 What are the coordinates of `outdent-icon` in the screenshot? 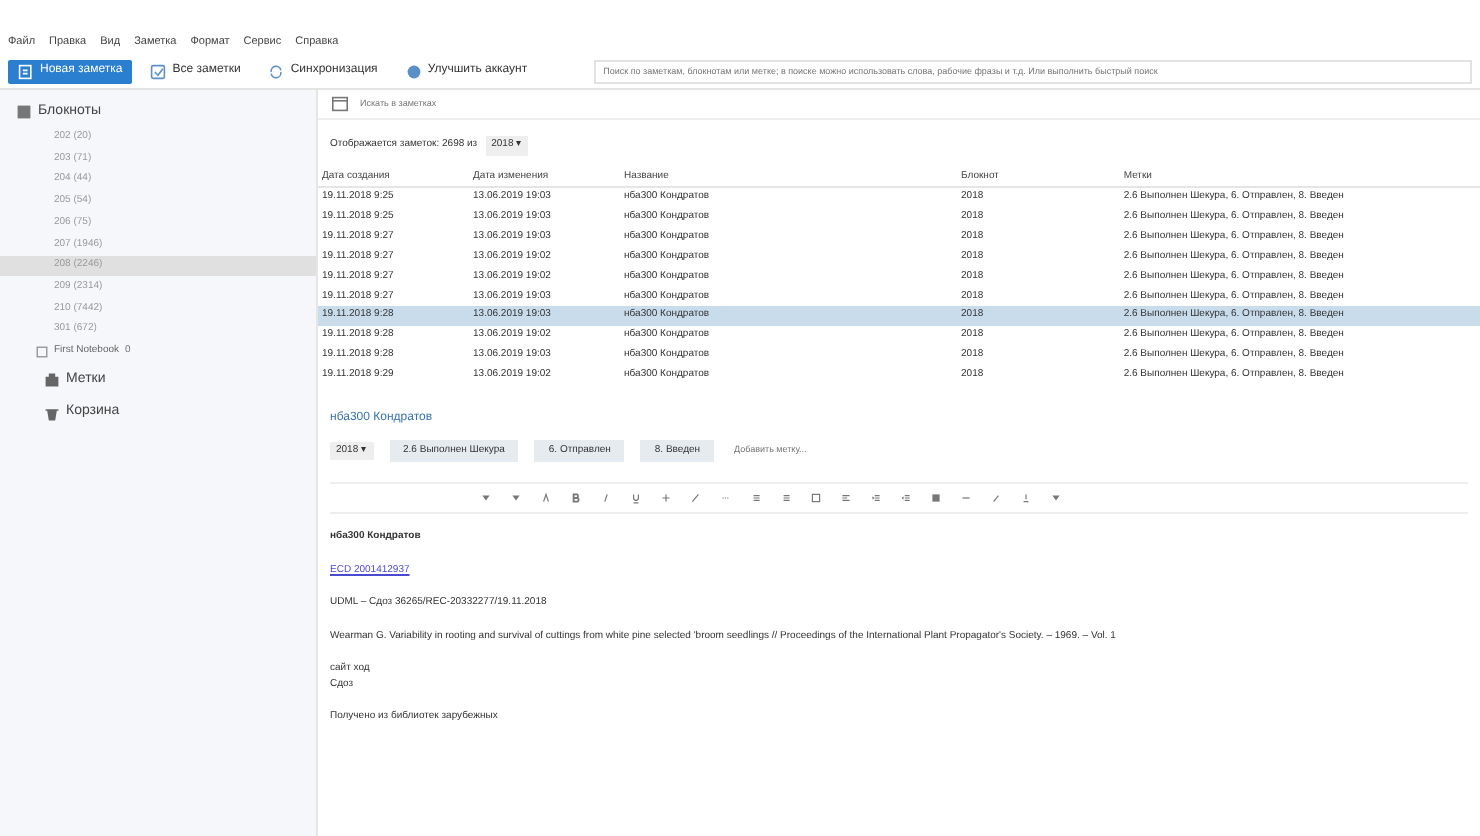 It's located at (906, 498).